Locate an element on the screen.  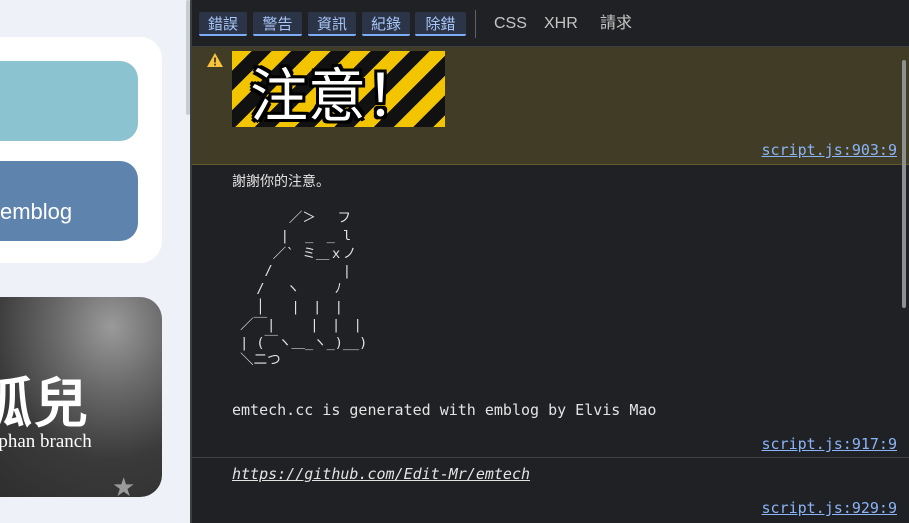
attention-banner: 注意！ is located at coordinates (338, 89).